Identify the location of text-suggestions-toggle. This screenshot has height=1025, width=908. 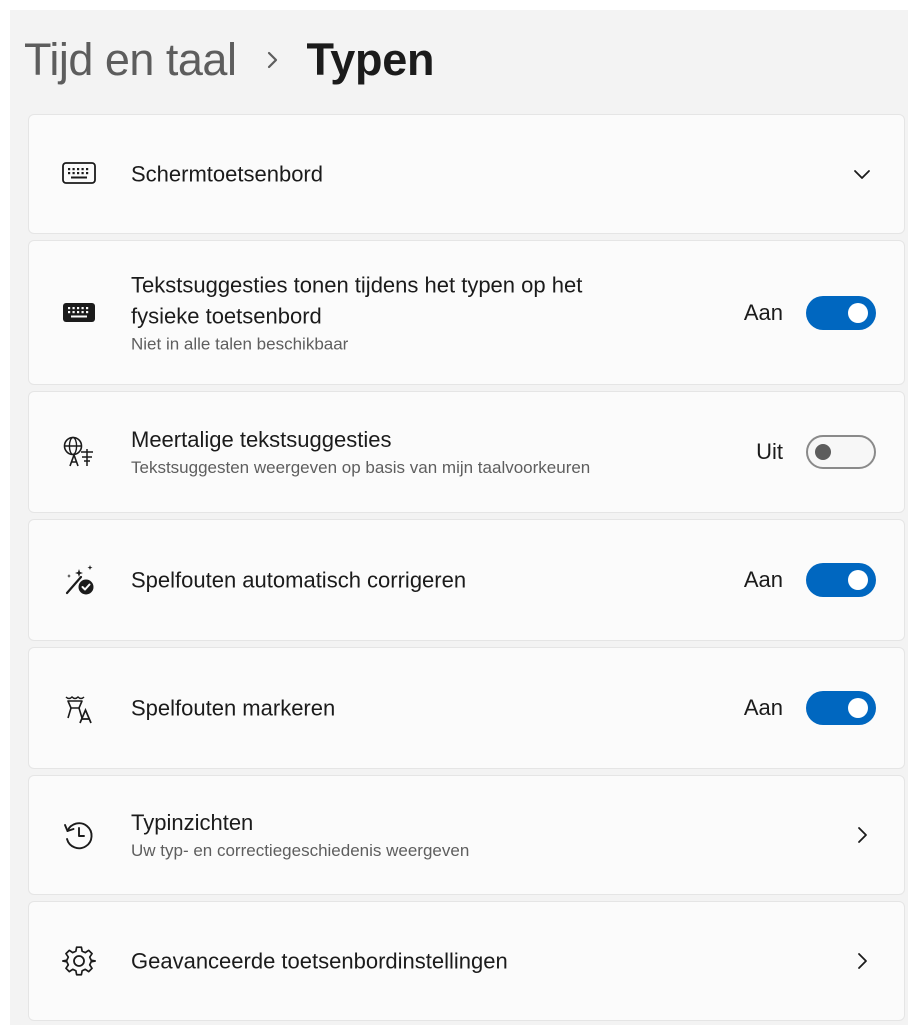
(841, 312).